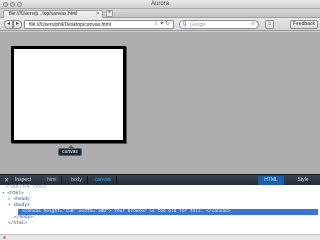 This screenshot has width=320, height=240. I want to click on close-devtools-icon: ✕, so click(6, 180).